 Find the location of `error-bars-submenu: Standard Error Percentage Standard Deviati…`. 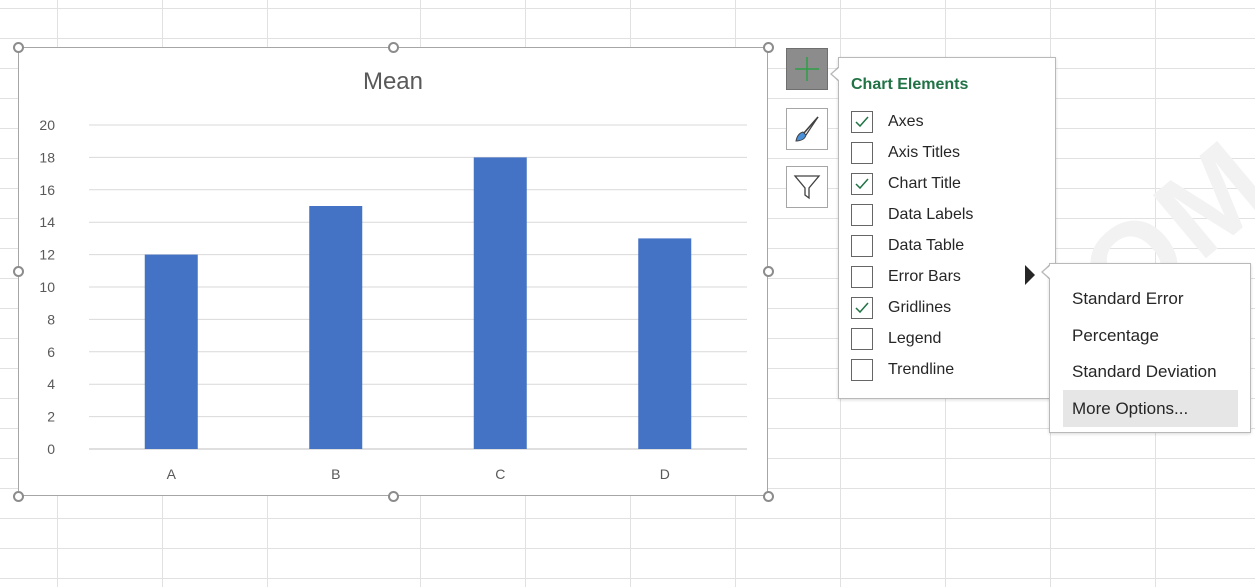

error-bars-submenu: Standard Error Percentage Standard Deviati… is located at coordinates (1150, 348).